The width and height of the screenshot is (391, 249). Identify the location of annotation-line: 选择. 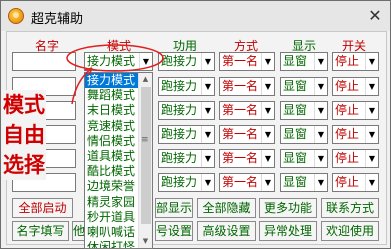
(24, 165).